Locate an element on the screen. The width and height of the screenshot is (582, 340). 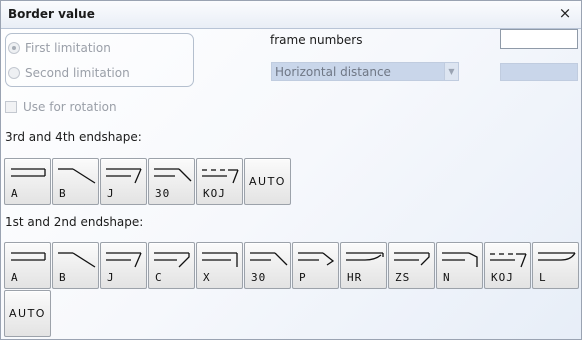
second-limitation-label: Second limitation is located at coordinates (77, 73).